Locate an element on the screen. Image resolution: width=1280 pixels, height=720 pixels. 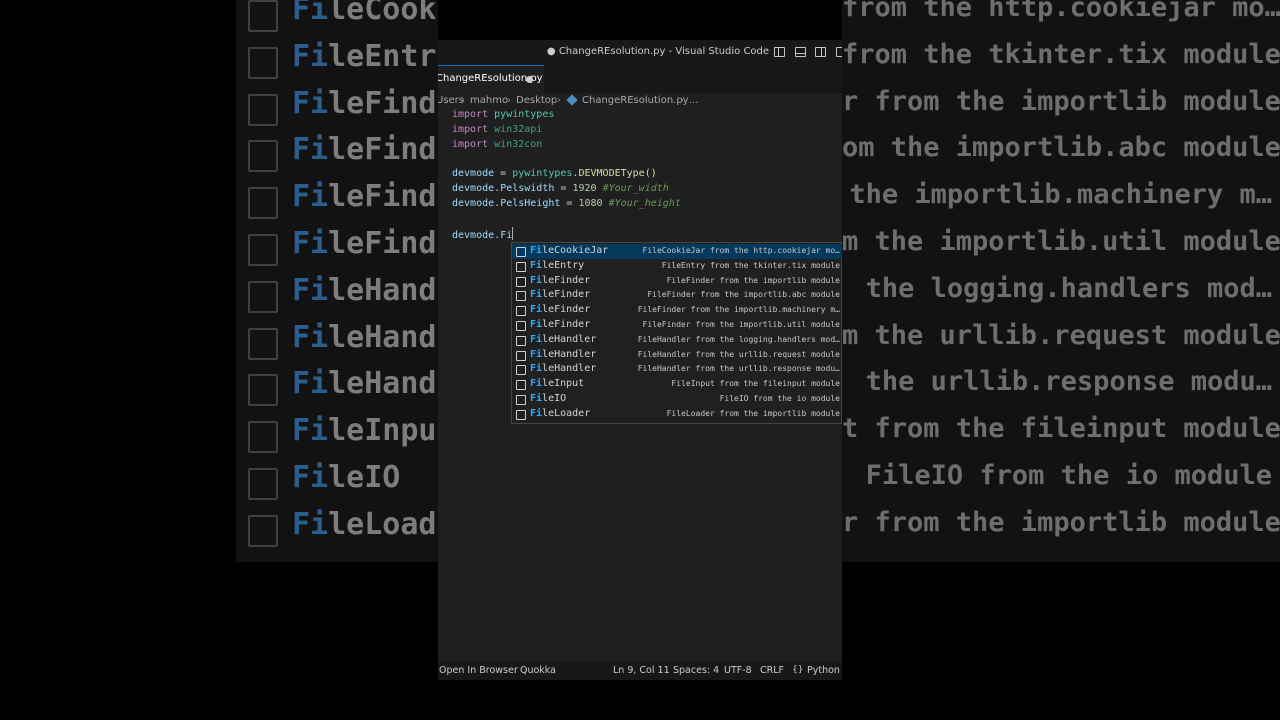
customize-layout-icon is located at coordinates (839, 52).